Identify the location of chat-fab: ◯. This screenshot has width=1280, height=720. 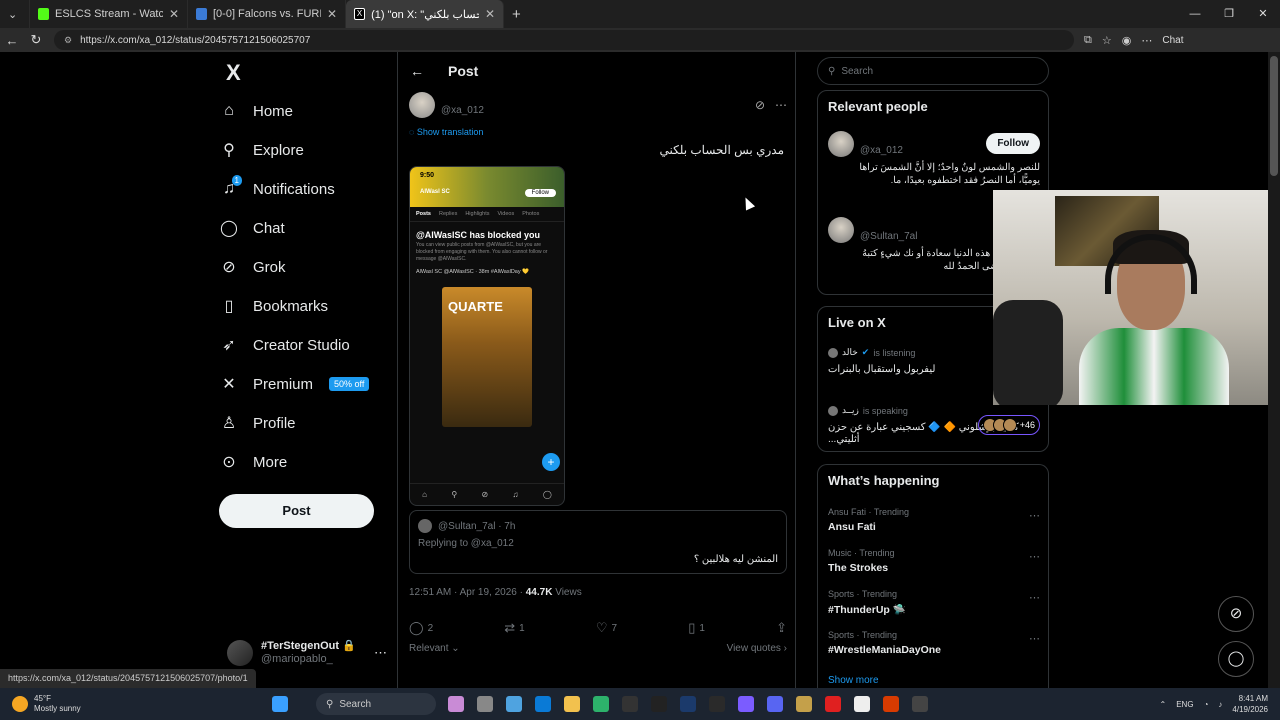
(1236, 659).